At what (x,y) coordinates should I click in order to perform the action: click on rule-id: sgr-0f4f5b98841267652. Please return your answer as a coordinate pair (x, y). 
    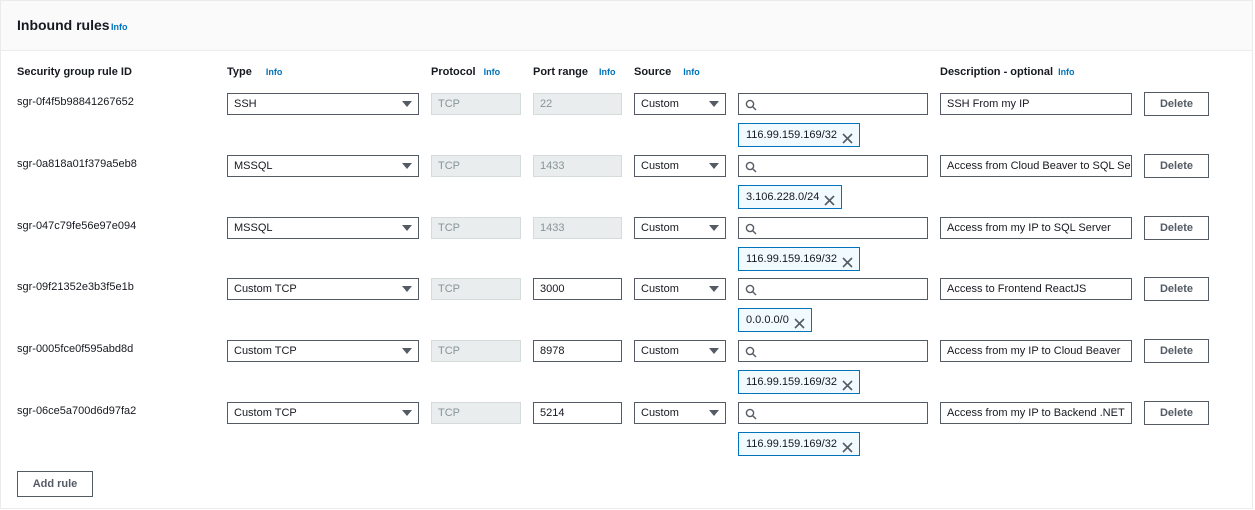
    Looking at the image, I should click on (75, 102).